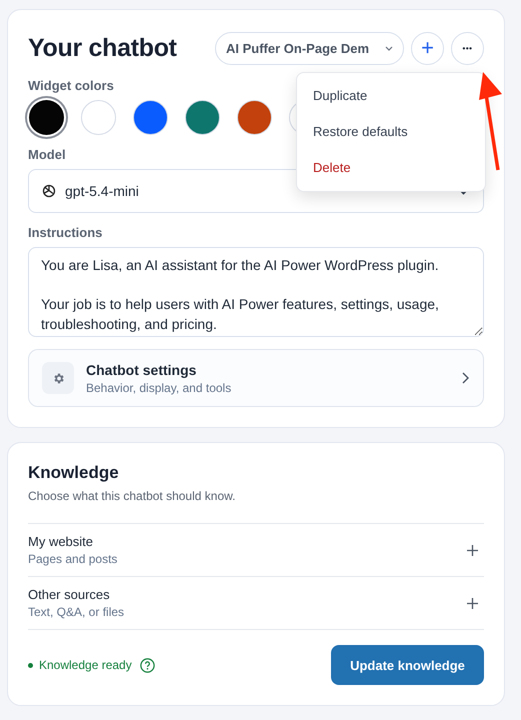 The width and height of the screenshot is (521, 720). What do you see at coordinates (467, 48) in the screenshot?
I see `more-button: •••` at bounding box center [467, 48].